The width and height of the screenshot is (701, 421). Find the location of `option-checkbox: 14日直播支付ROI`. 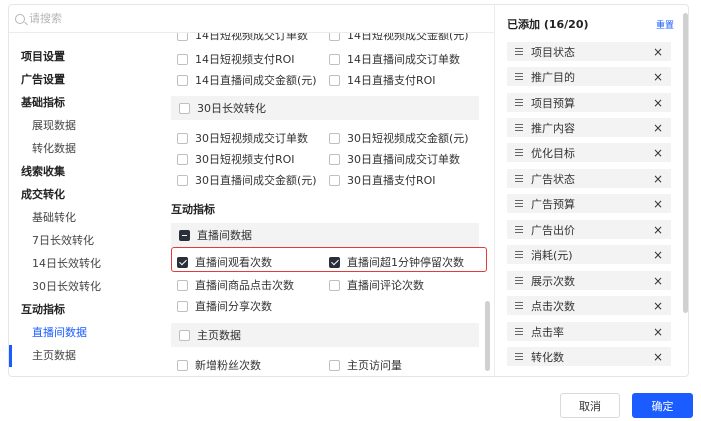

option-checkbox: 14日直播支付ROI is located at coordinates (382, 80).